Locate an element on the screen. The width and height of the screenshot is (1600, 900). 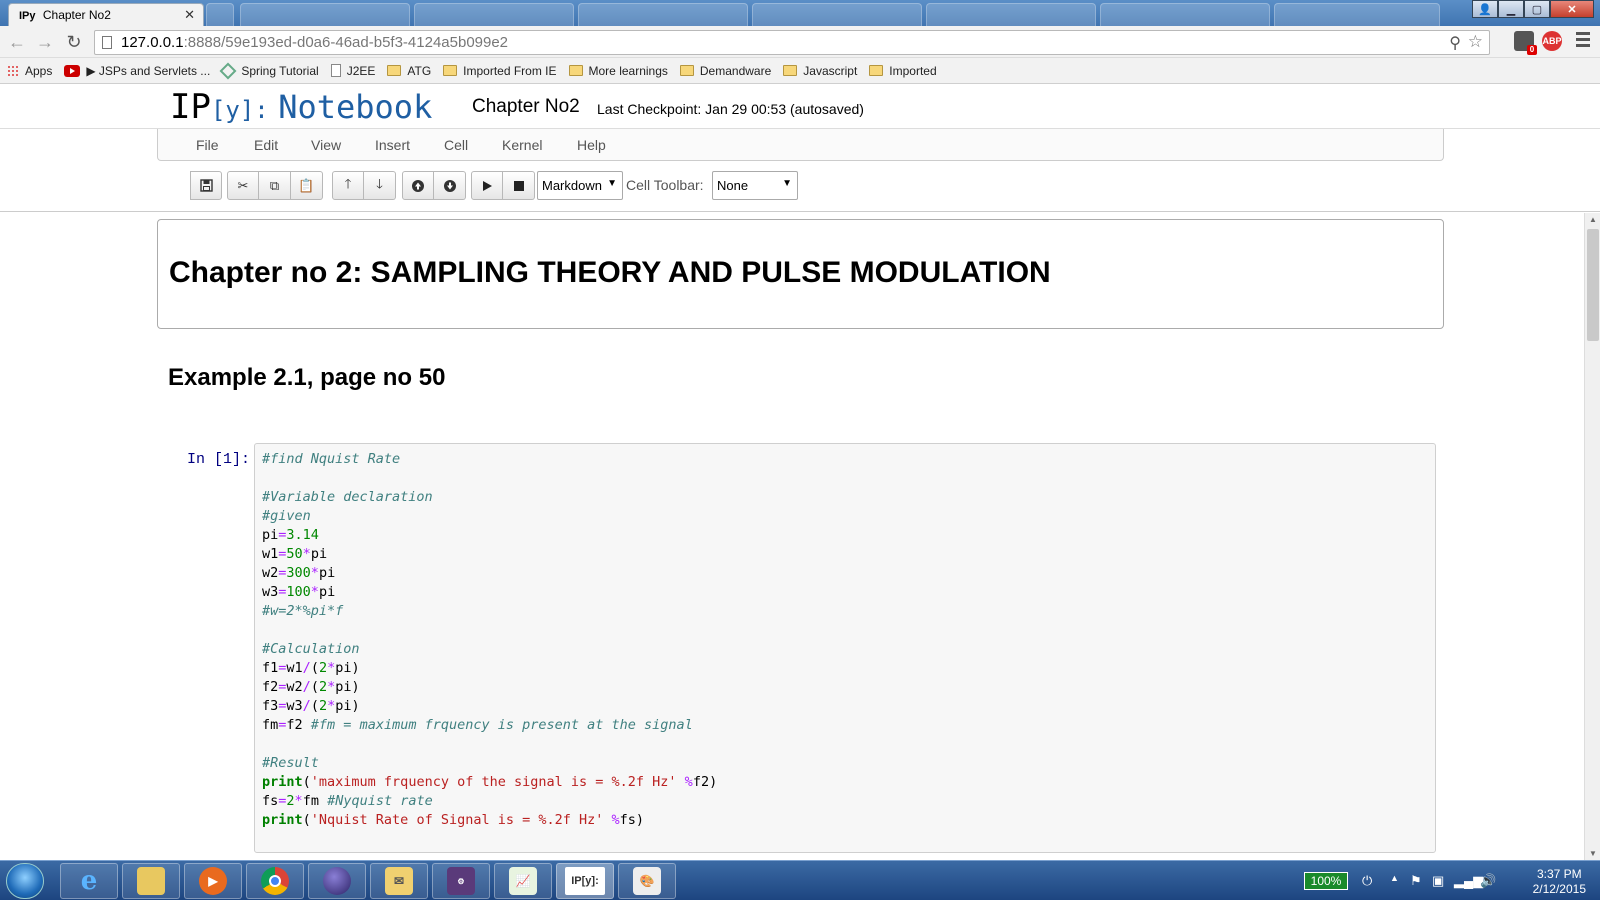
taskbar-outlook: ✉ is located at coordinates (399, 881).